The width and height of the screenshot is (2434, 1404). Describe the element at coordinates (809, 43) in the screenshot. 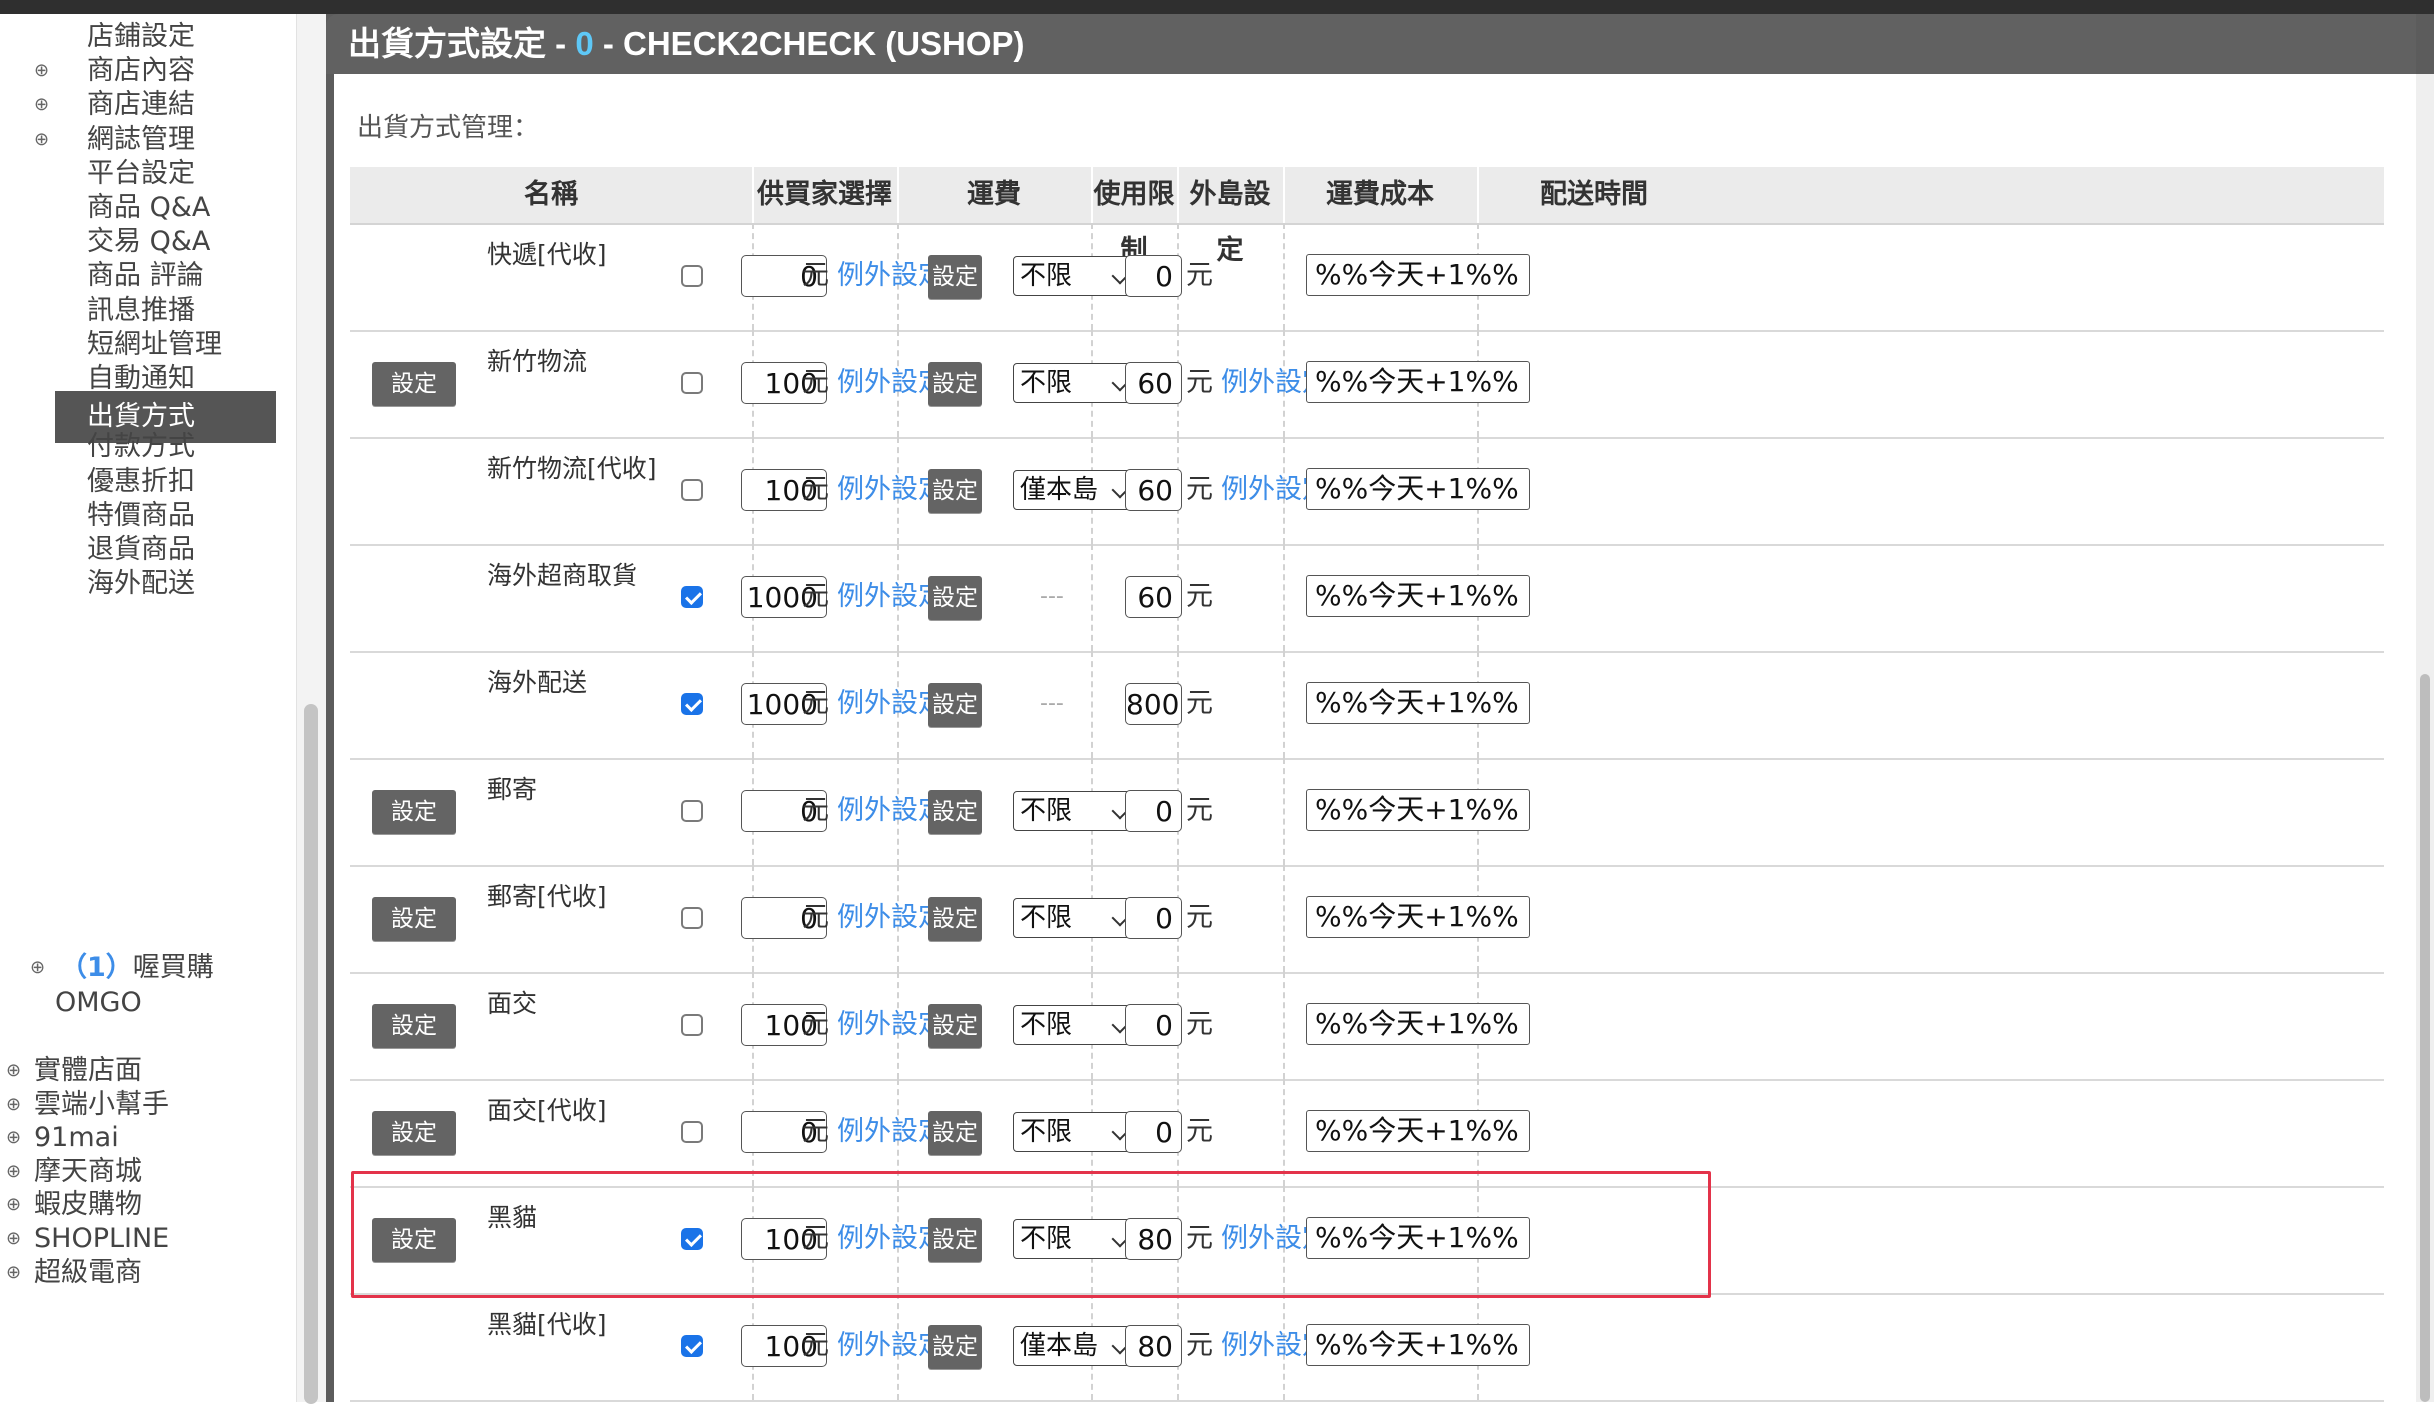

I see `page-title-suffix: - CHECK2CHECK (USHOP)` at that location.